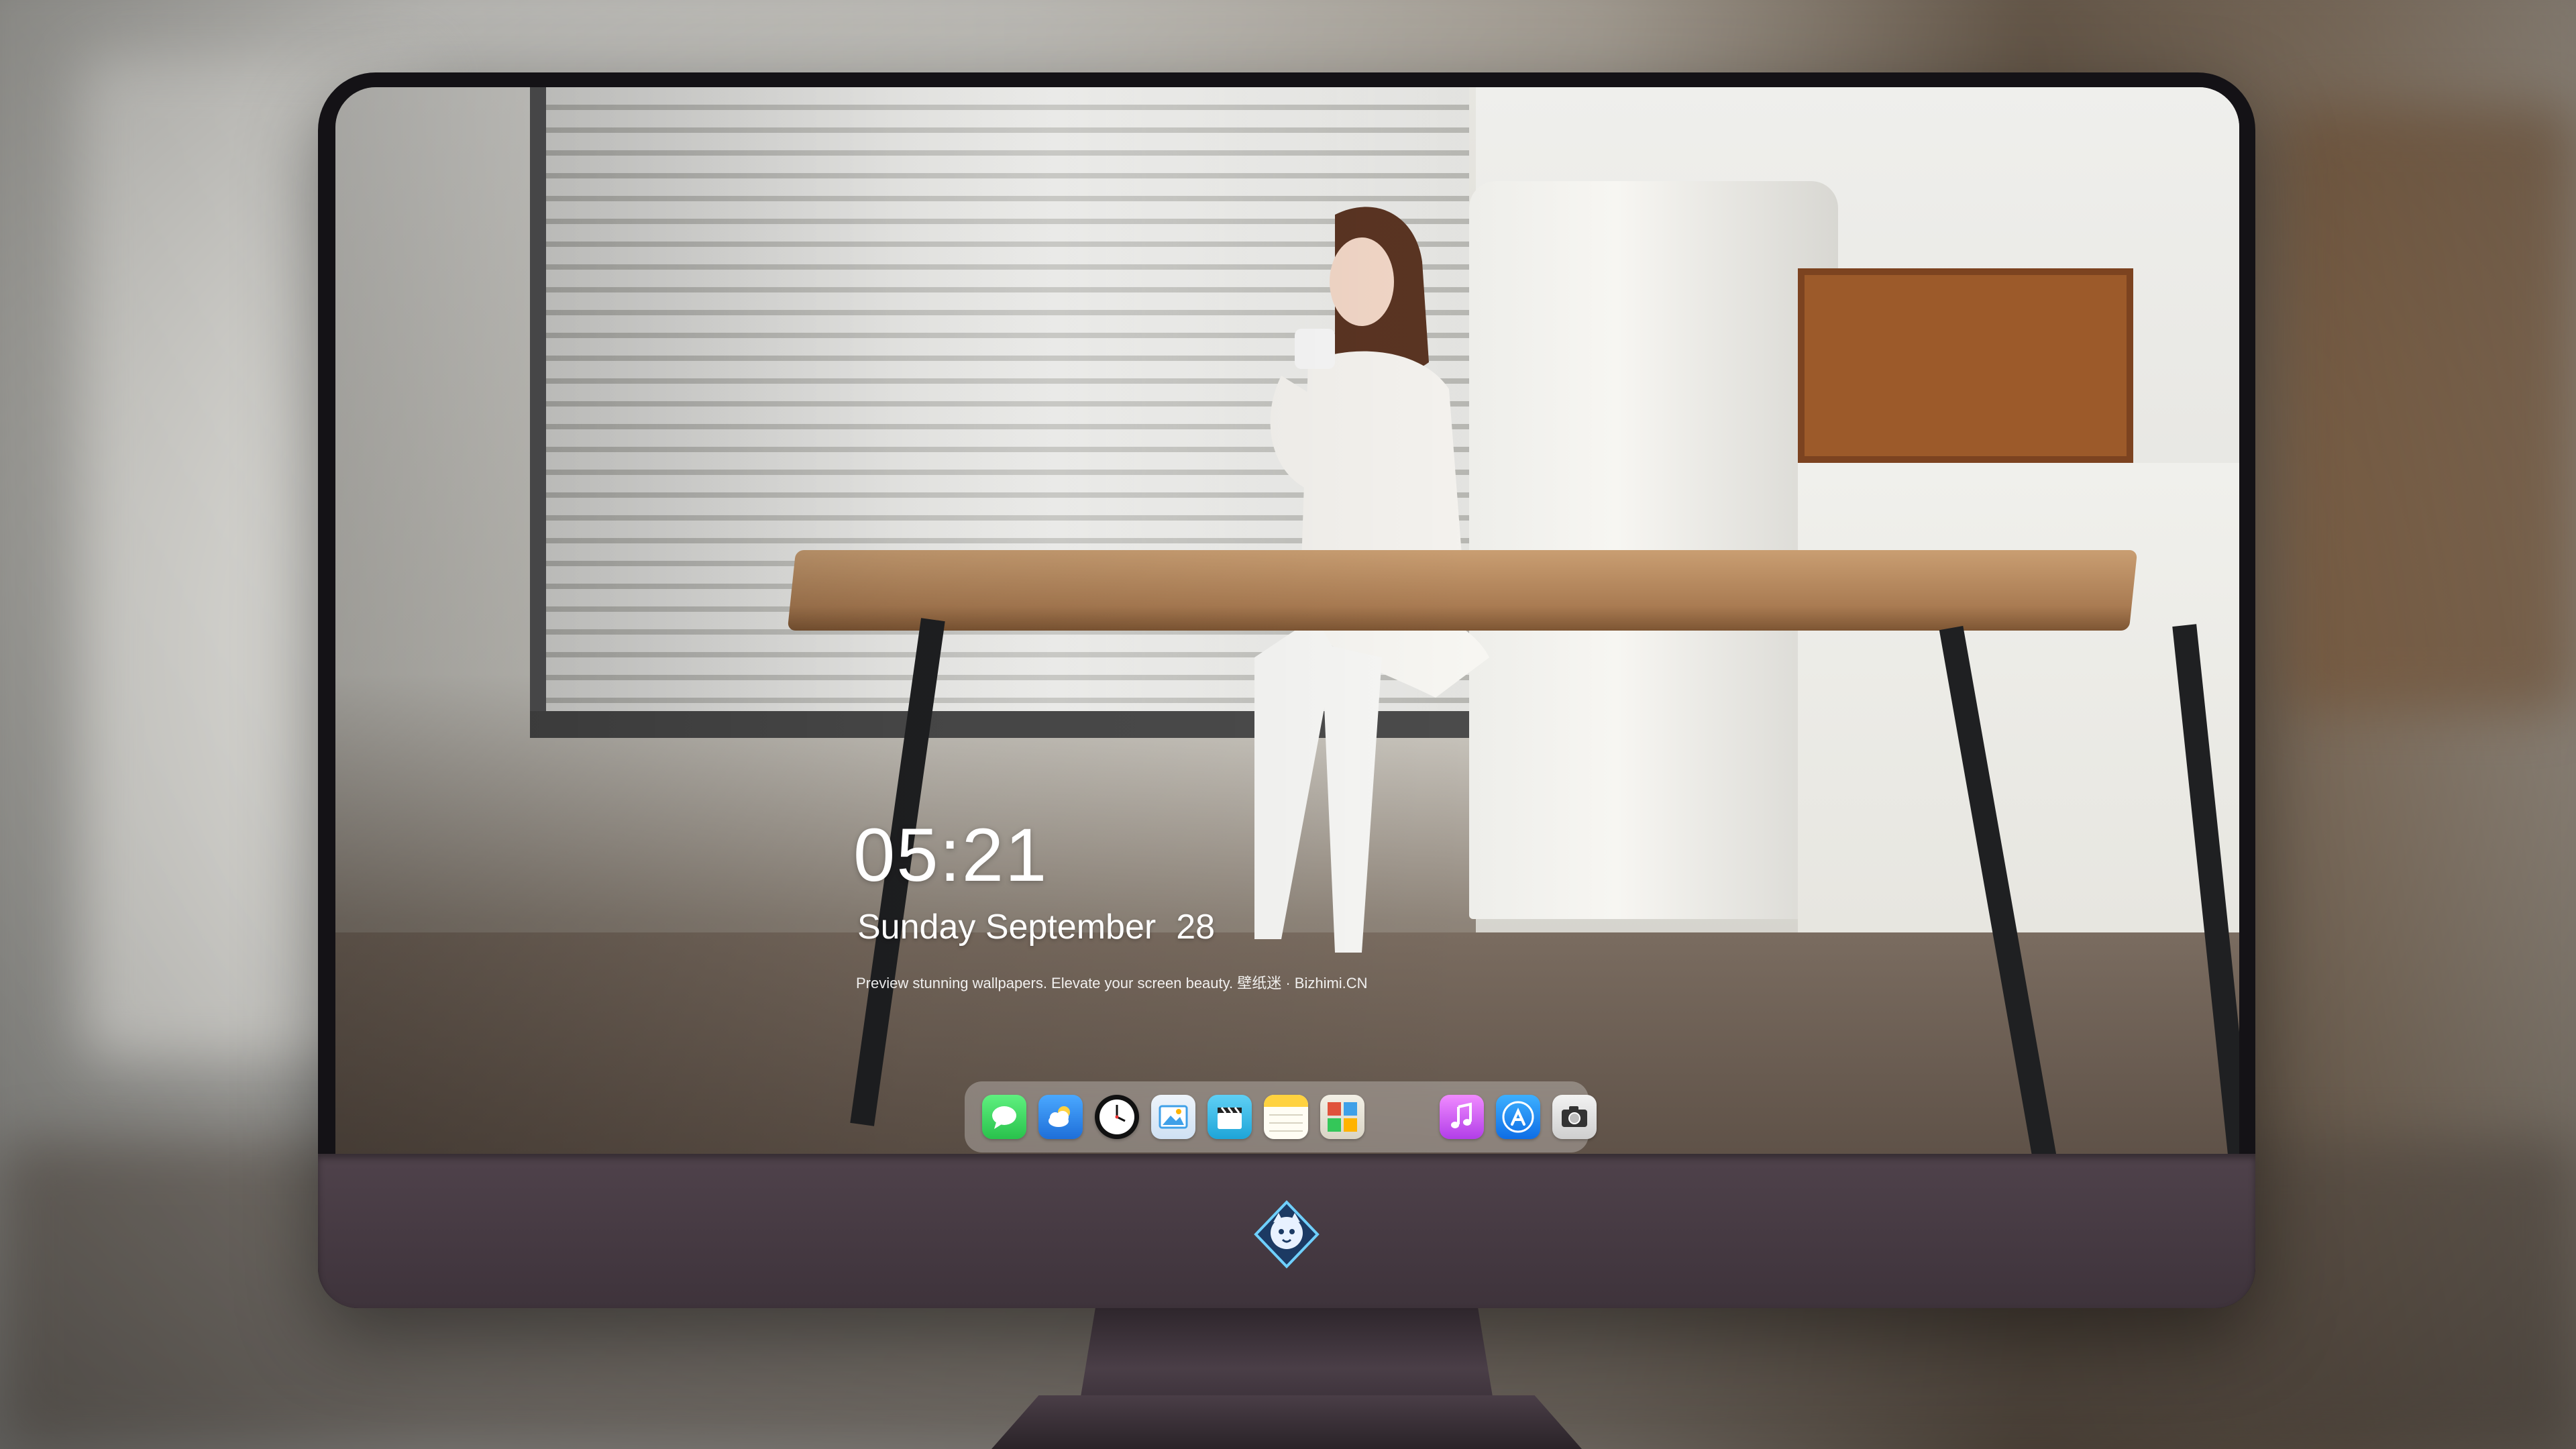  I want to click on lock-month: September, so click(1071, 927).